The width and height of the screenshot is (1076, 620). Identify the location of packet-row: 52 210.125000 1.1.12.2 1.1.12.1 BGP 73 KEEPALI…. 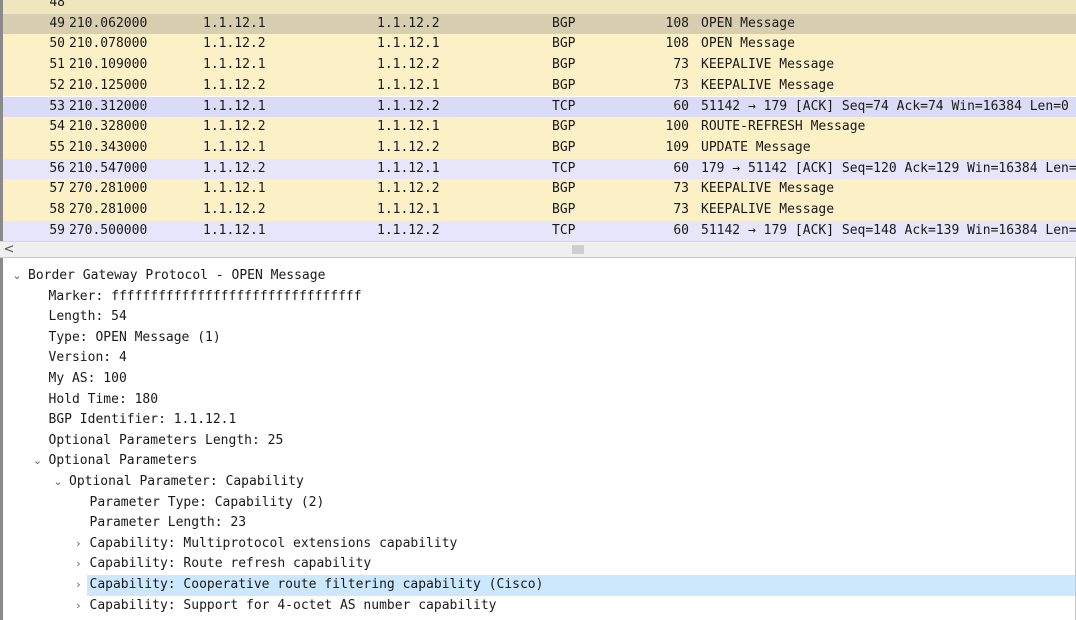
(539, 86).